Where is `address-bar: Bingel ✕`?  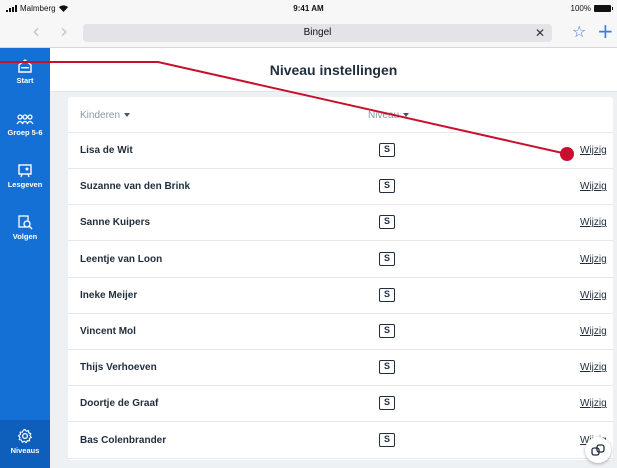 address-bar: Bingel ✕ is located at coordinates (317, 33).